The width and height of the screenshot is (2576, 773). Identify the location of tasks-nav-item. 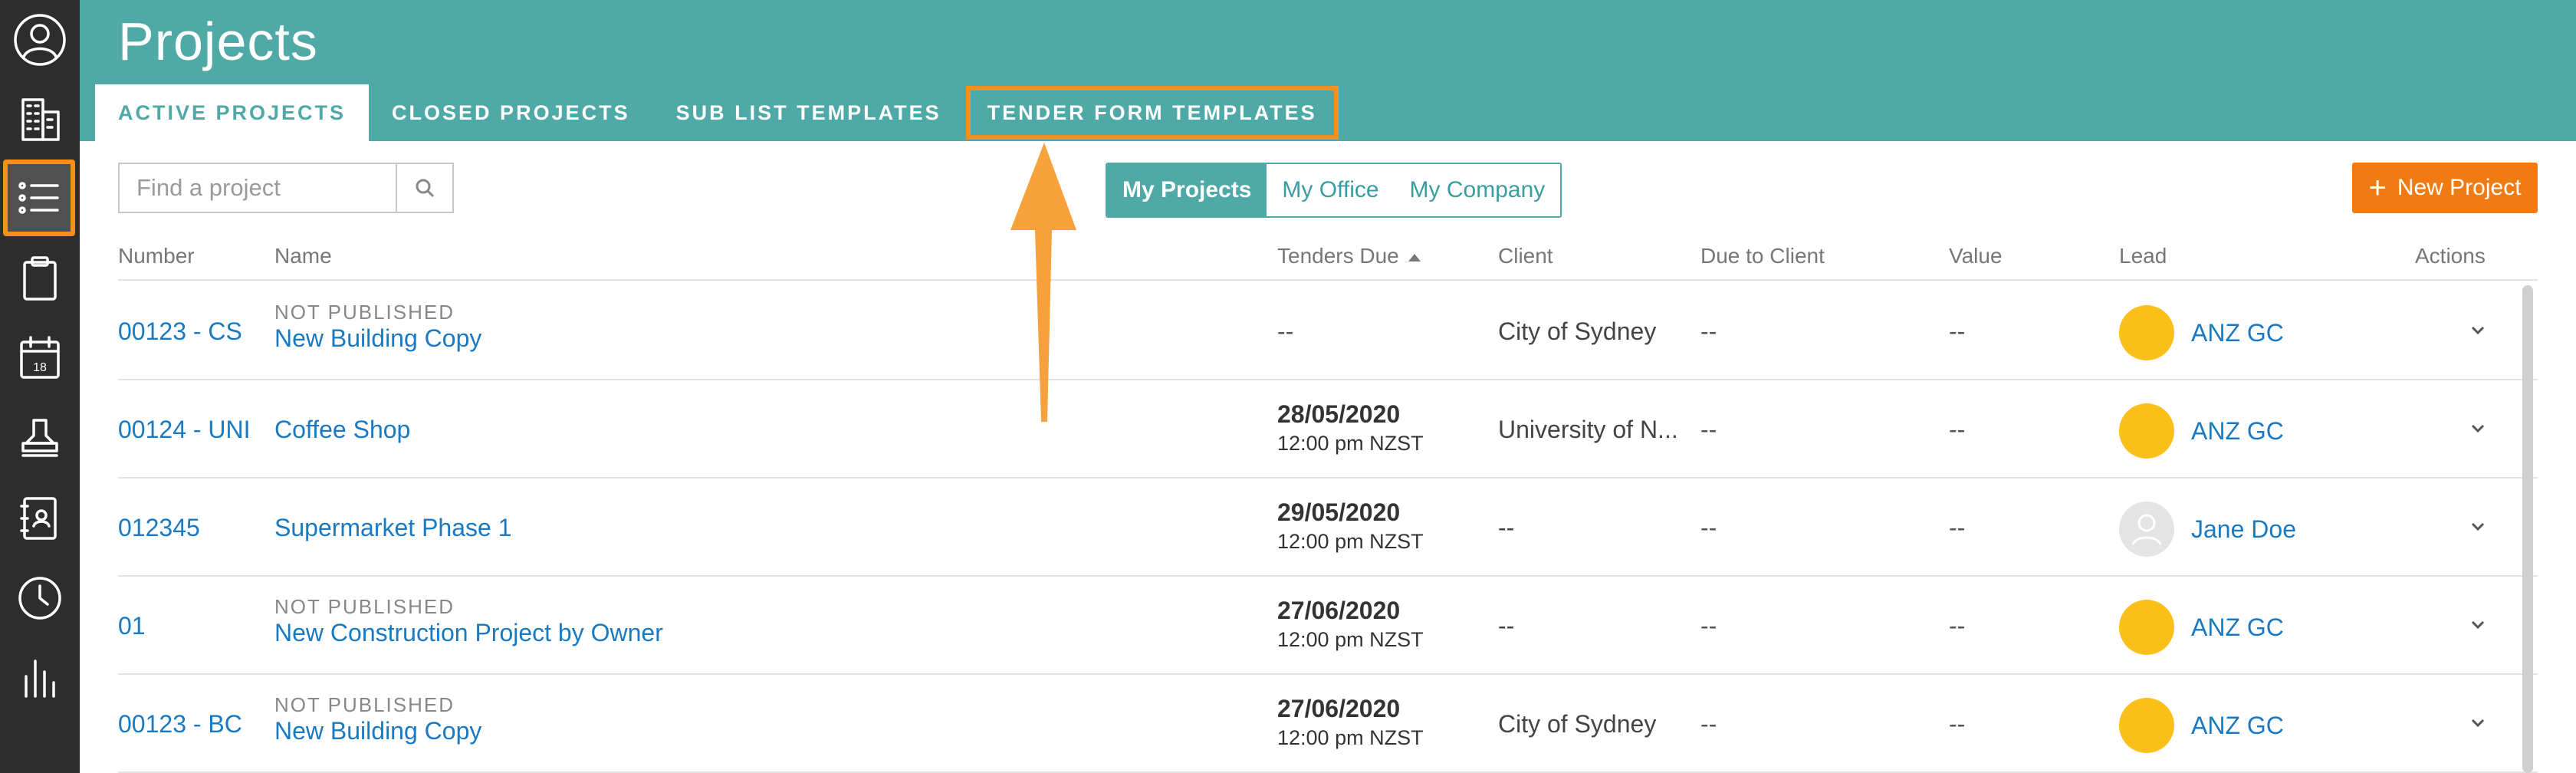
(40, 279).